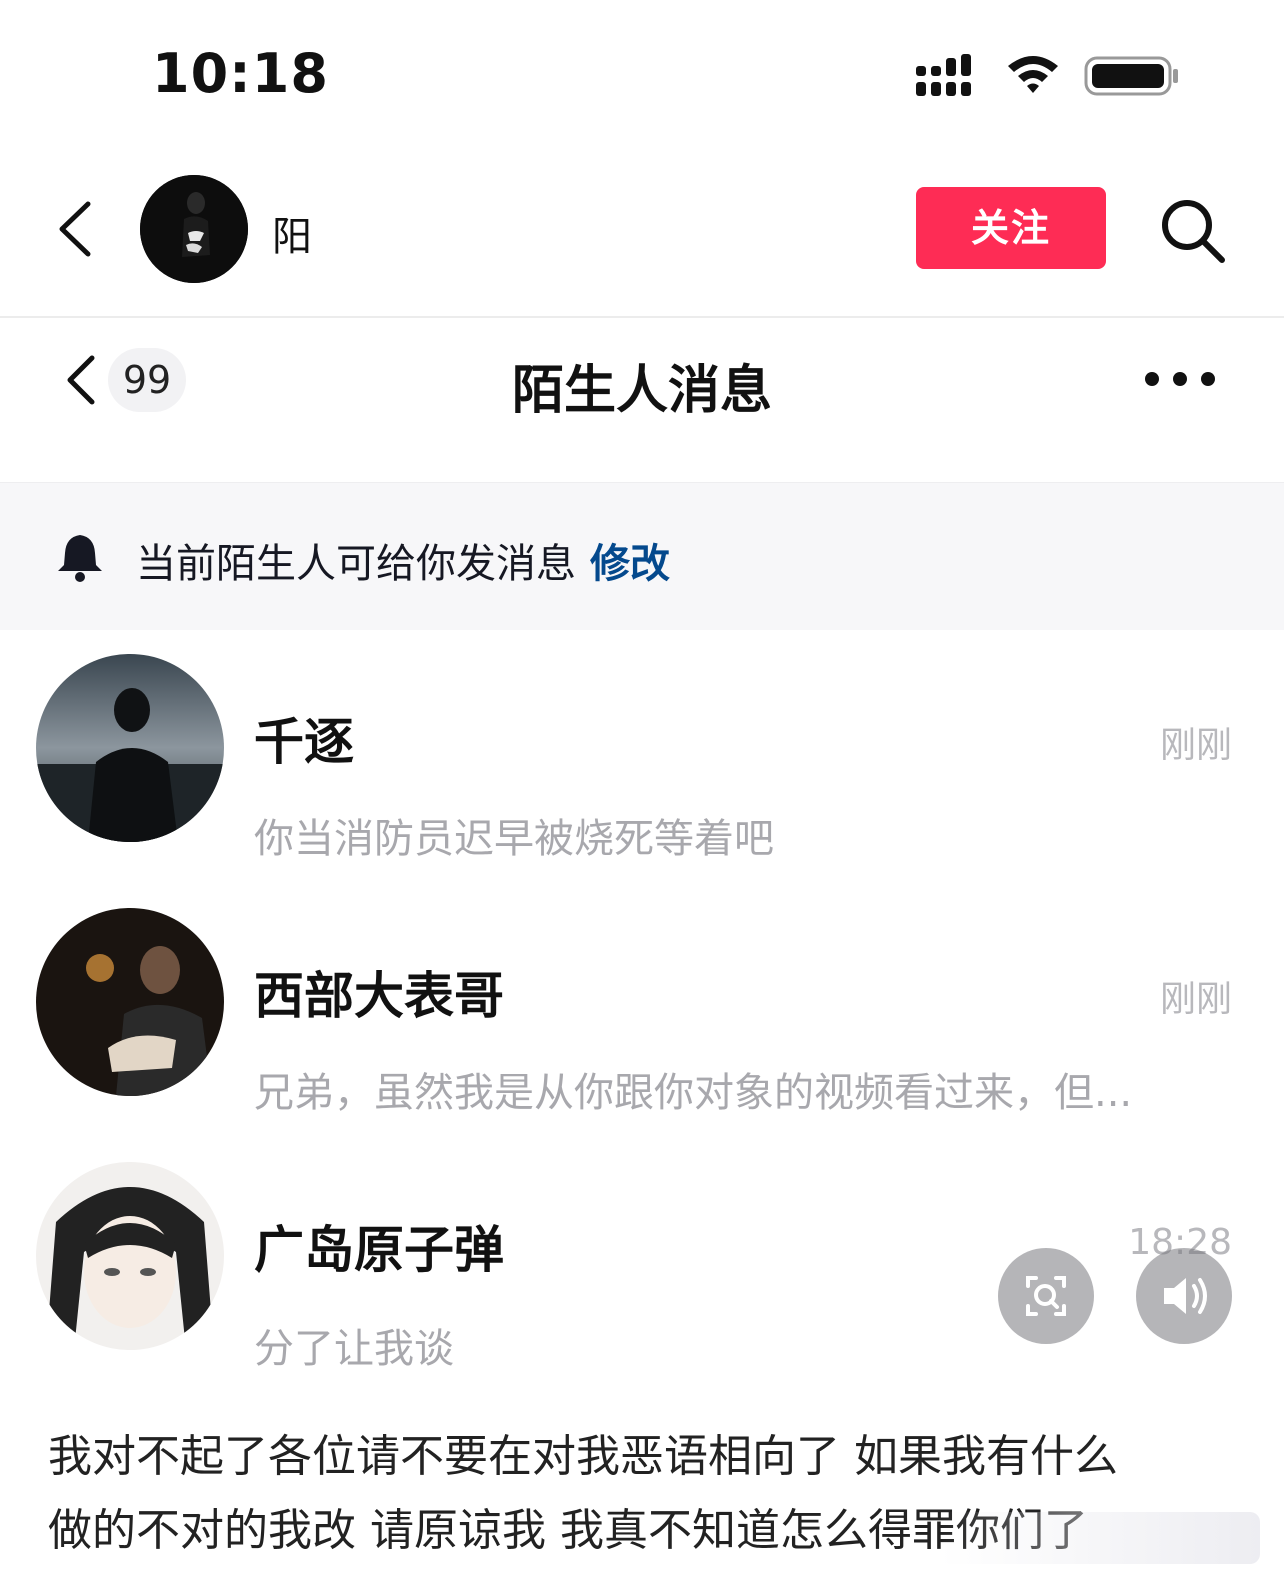 The height and width of the screenshot is (1582, 1284). Describe the element at coordinates (1033, 74) in the screenshot. I see `wifi-icon` at that location.